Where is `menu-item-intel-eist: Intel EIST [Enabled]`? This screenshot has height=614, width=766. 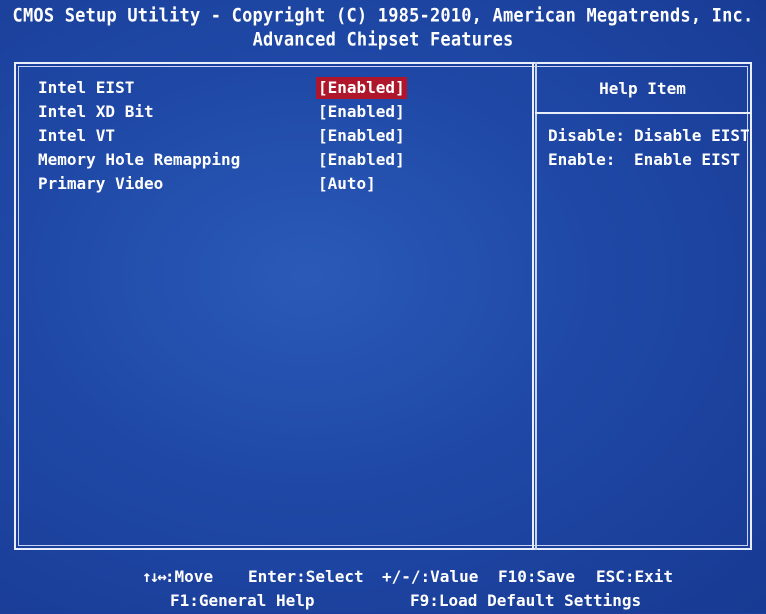 menu-item-intel-eist: Intel EIST [Enabled] is located at coordinates (278, 89).